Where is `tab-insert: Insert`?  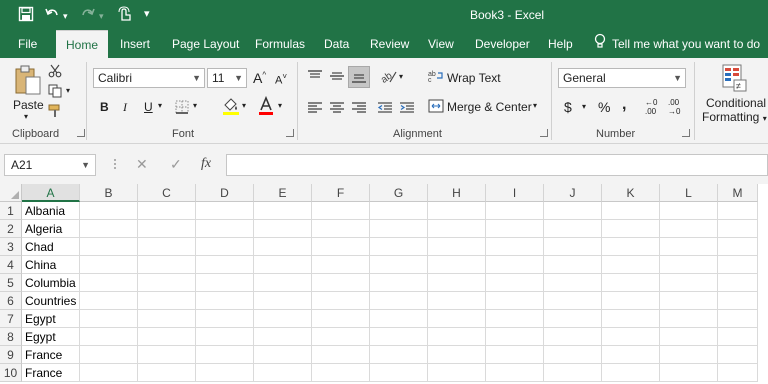 tab-insert: Insert is located at coordinates (135, 44).